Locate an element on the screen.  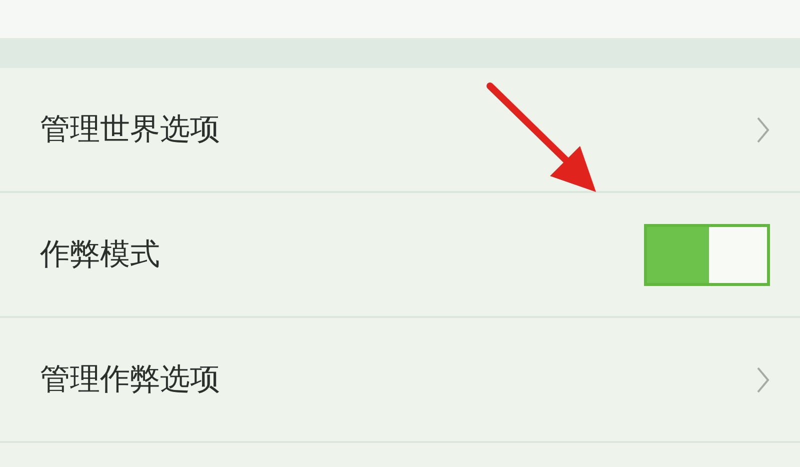
setting-label: 管理作弊选项 is located at coordinates (130, 380).